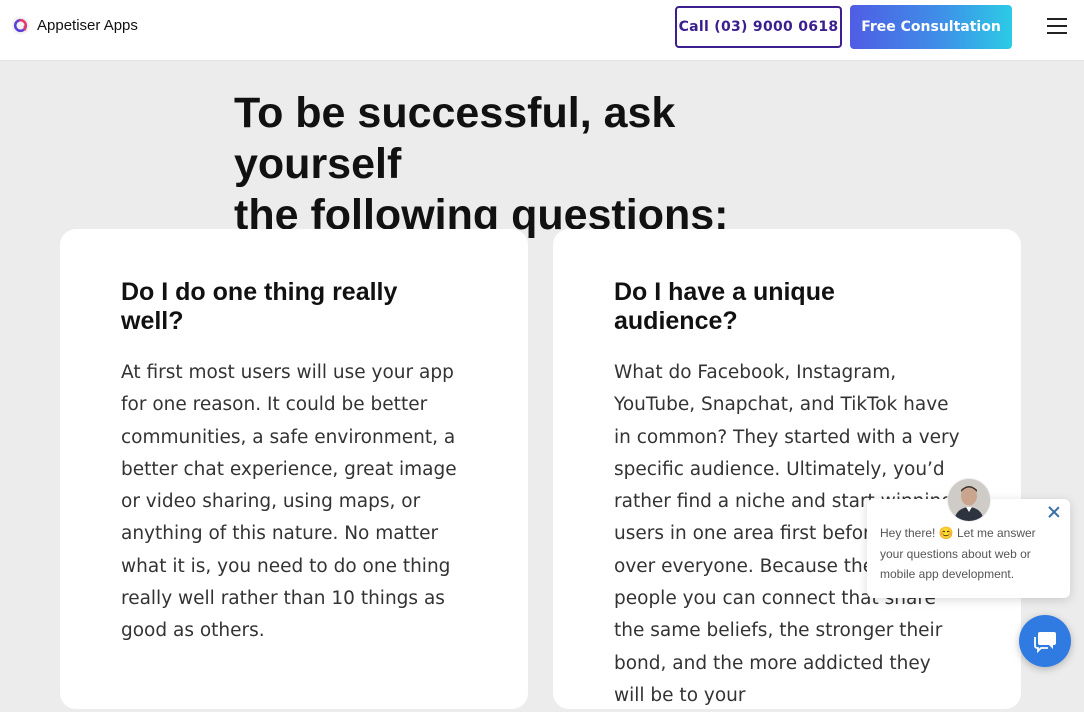 The image size is (1084, 712). What do you see at coordinates (87, 25) in the screenshot?
I see `logo-text: Appetiser Apps` at bounding box center [87, 25].